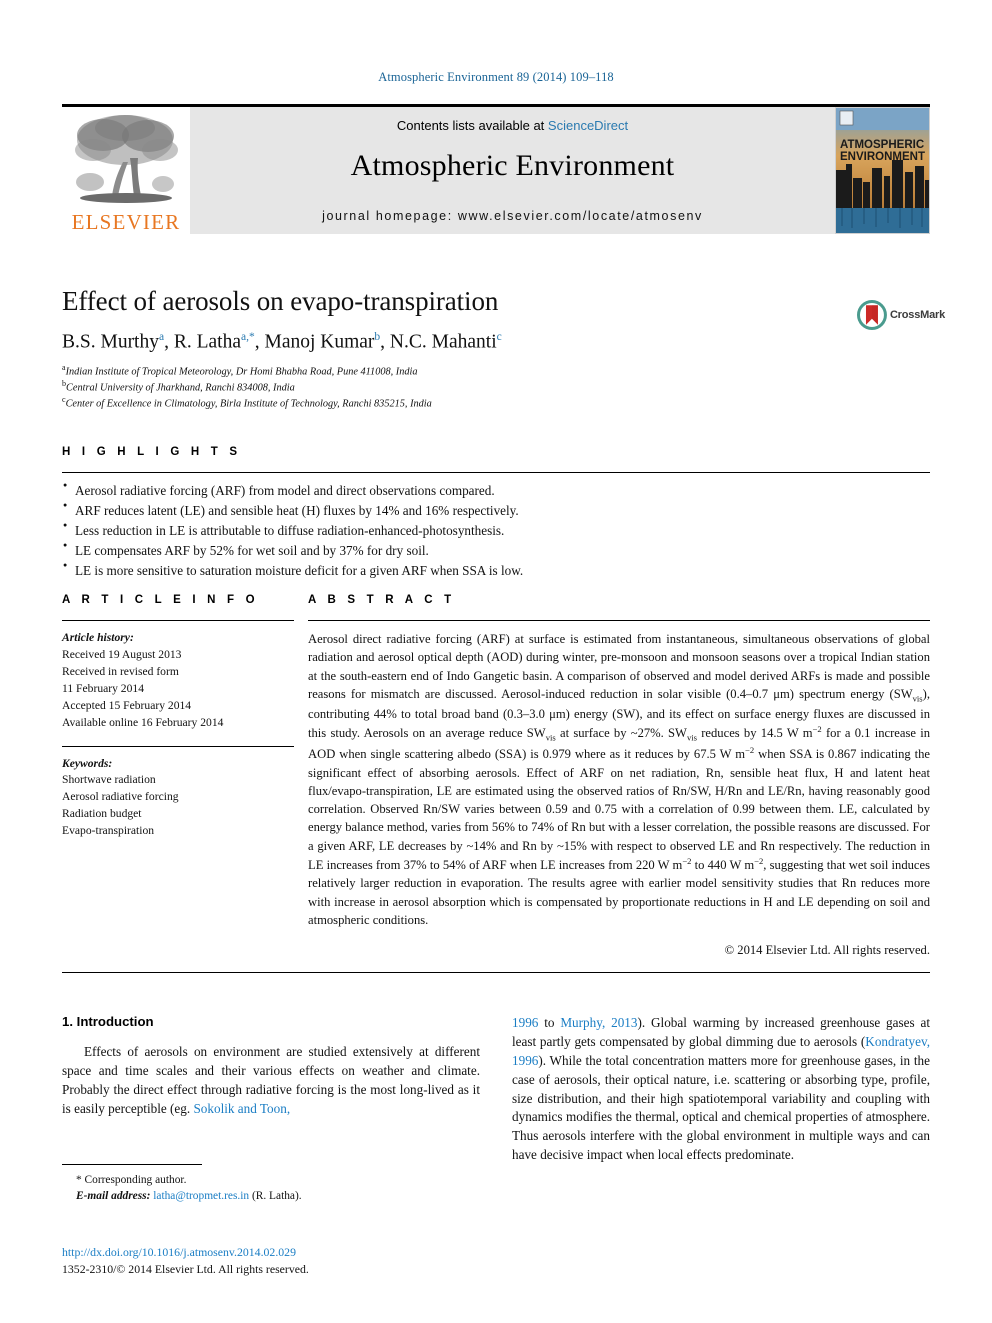 This screenshot has height=1323, width=992. I want to click on article-info-label: A R T I C L E I N F O, so click(160, 600).